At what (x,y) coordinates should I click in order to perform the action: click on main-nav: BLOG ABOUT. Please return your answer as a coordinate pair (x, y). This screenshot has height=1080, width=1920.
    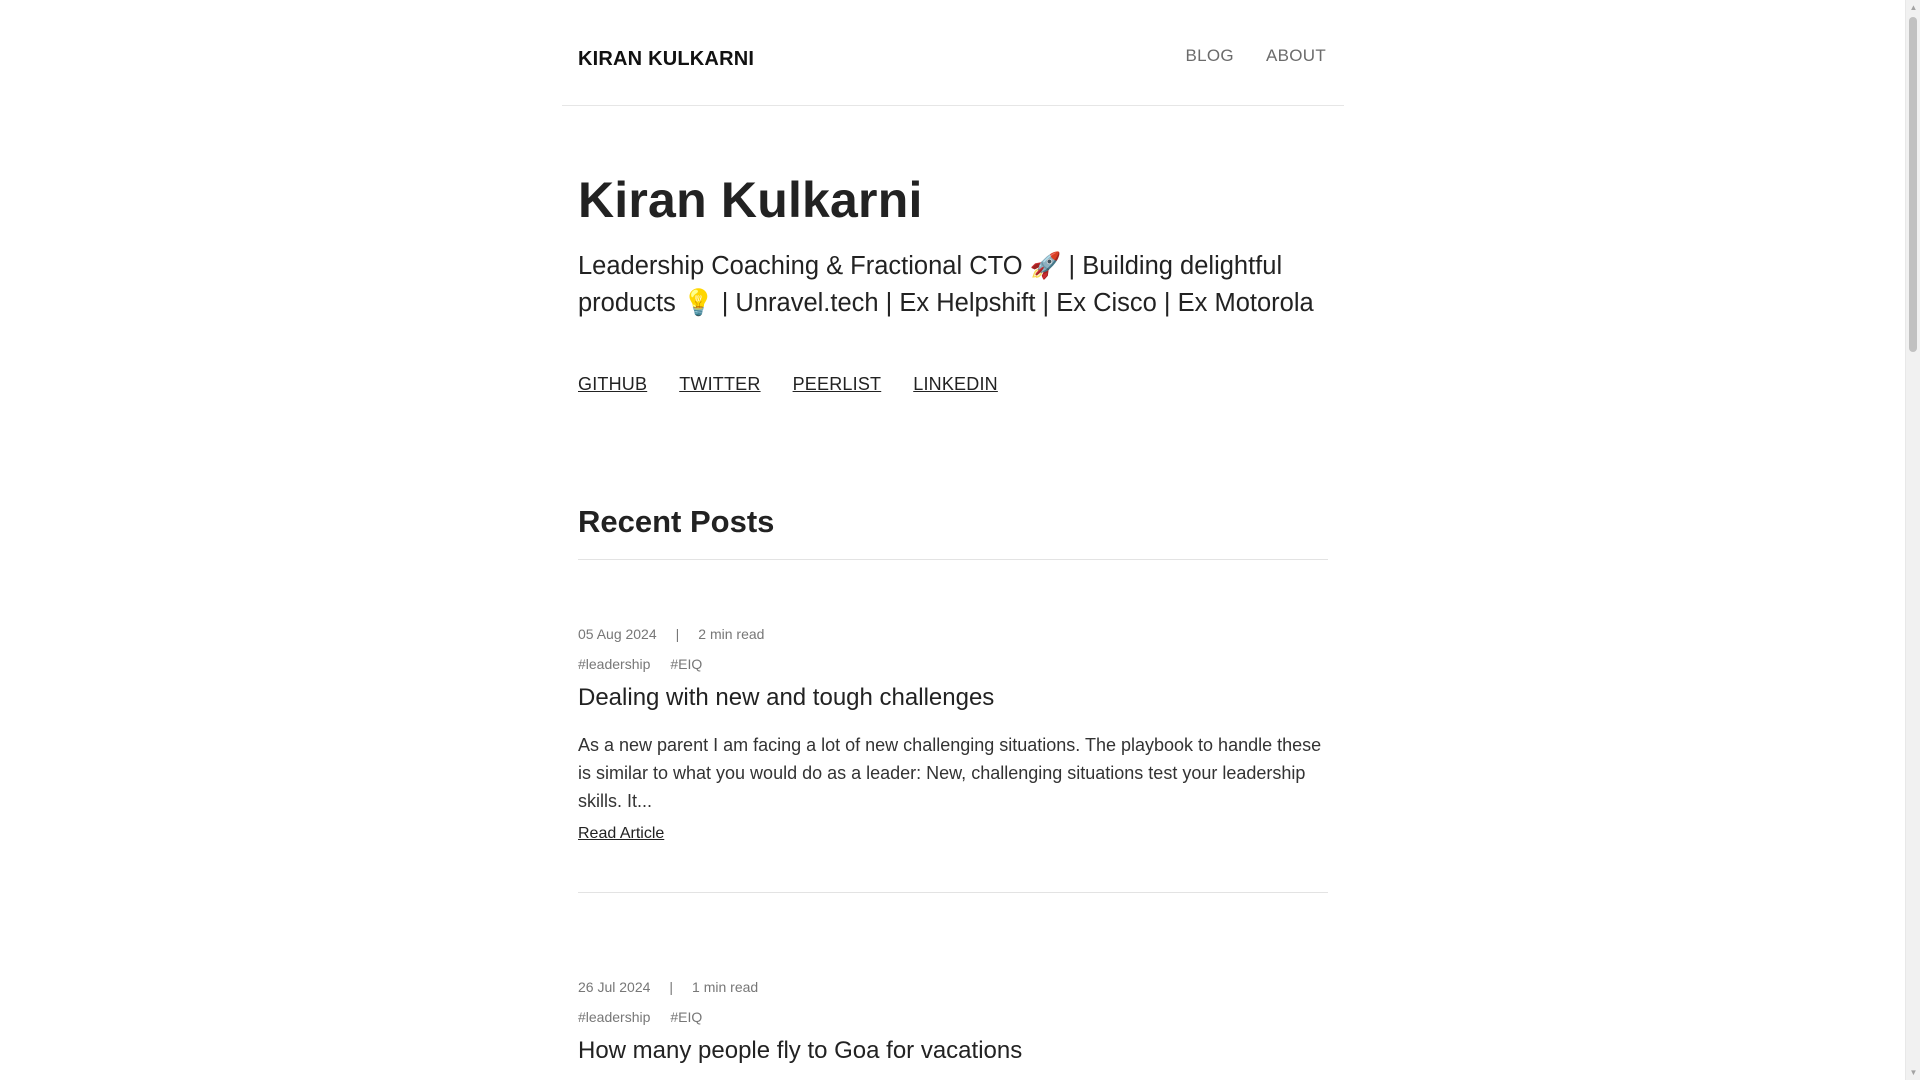
    Looking at the image, I should click on (1255, 56).